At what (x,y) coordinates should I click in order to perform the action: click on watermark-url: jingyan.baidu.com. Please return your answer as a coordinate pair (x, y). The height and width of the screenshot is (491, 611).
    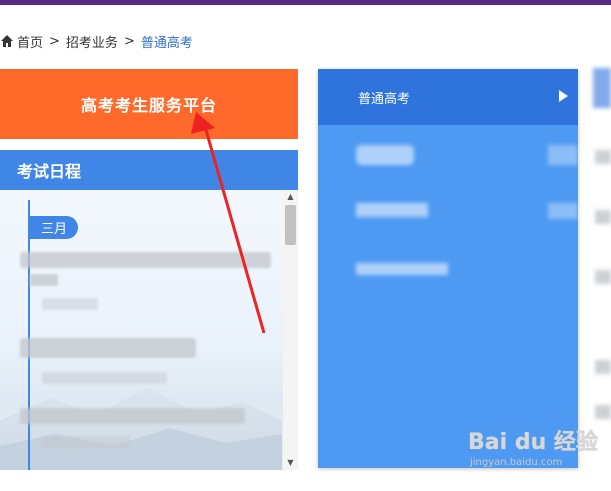
    Looking at the image, I should click on (516, 462).